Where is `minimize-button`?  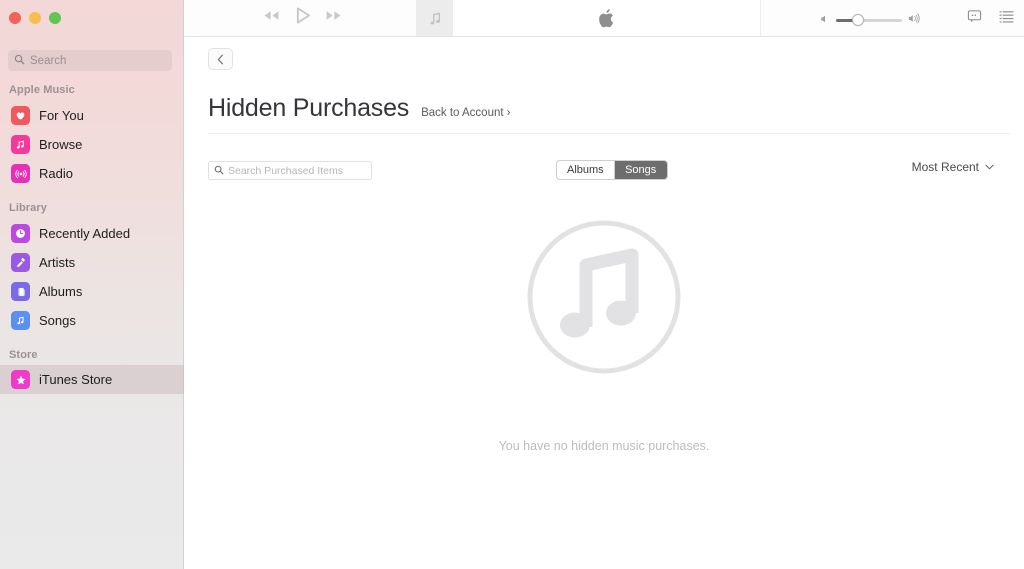
minimize-button is located at coordinates (35, 18).